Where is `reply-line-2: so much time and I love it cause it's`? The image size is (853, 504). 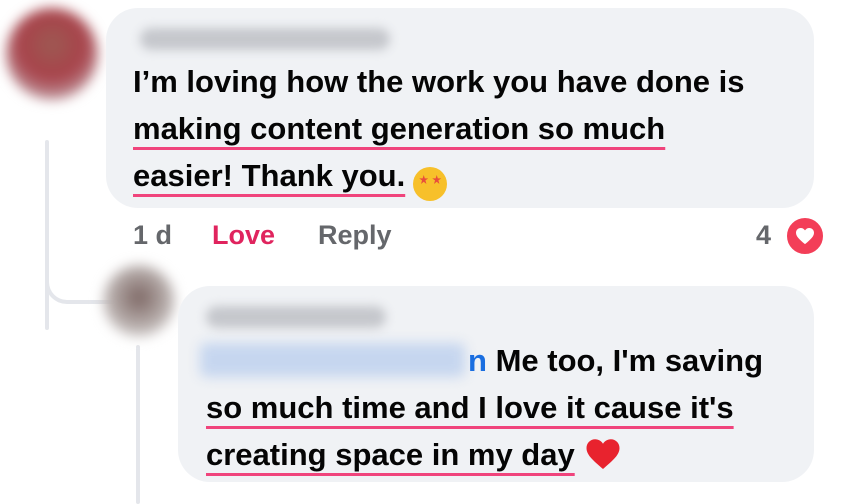 reply-line-2: so much time and I love it cause it's is located at coordinates (470, 407).